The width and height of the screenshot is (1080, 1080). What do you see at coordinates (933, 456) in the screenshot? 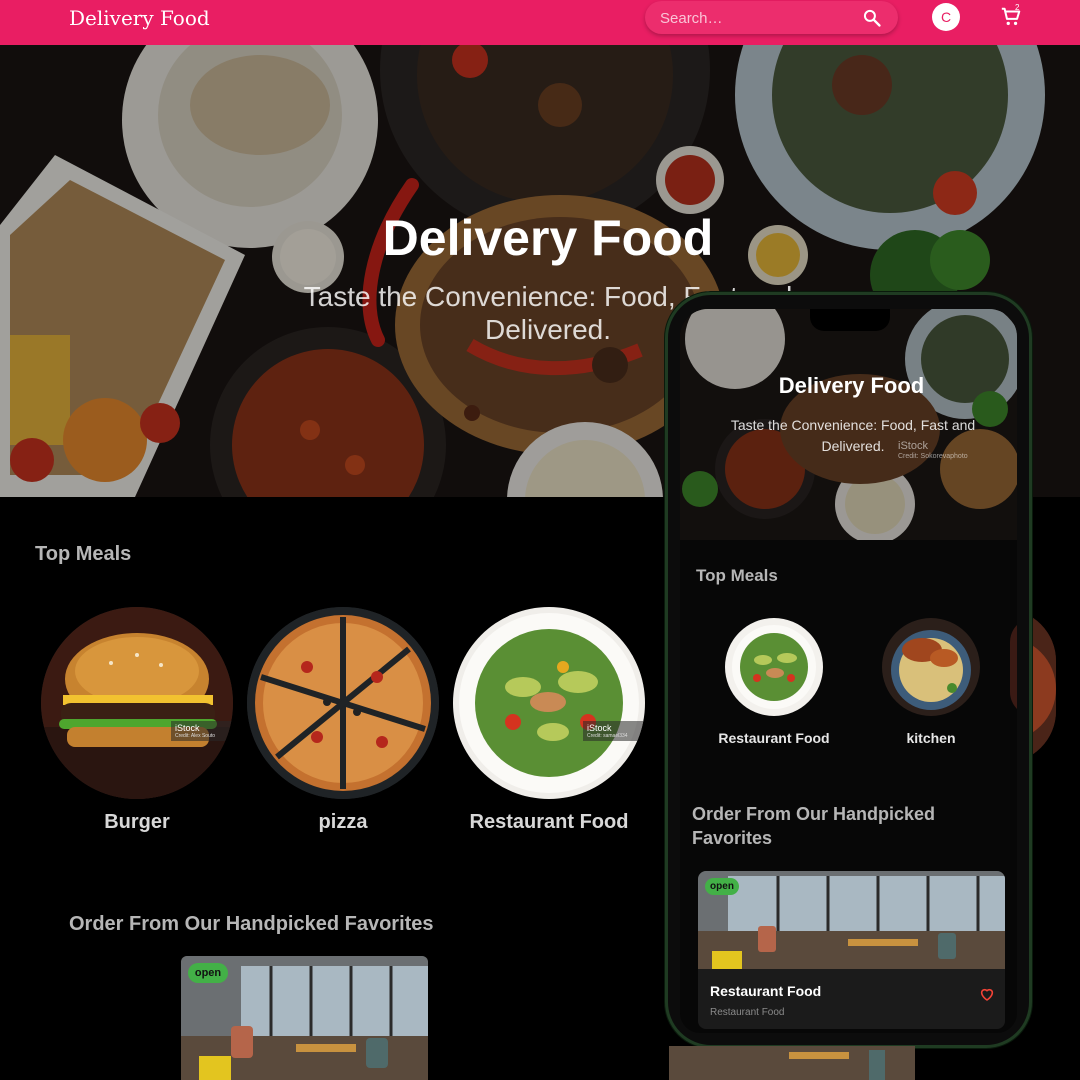
I see `stock-credit-text: Credit: Sokorevaphoto` at bounding box center [933, 456].